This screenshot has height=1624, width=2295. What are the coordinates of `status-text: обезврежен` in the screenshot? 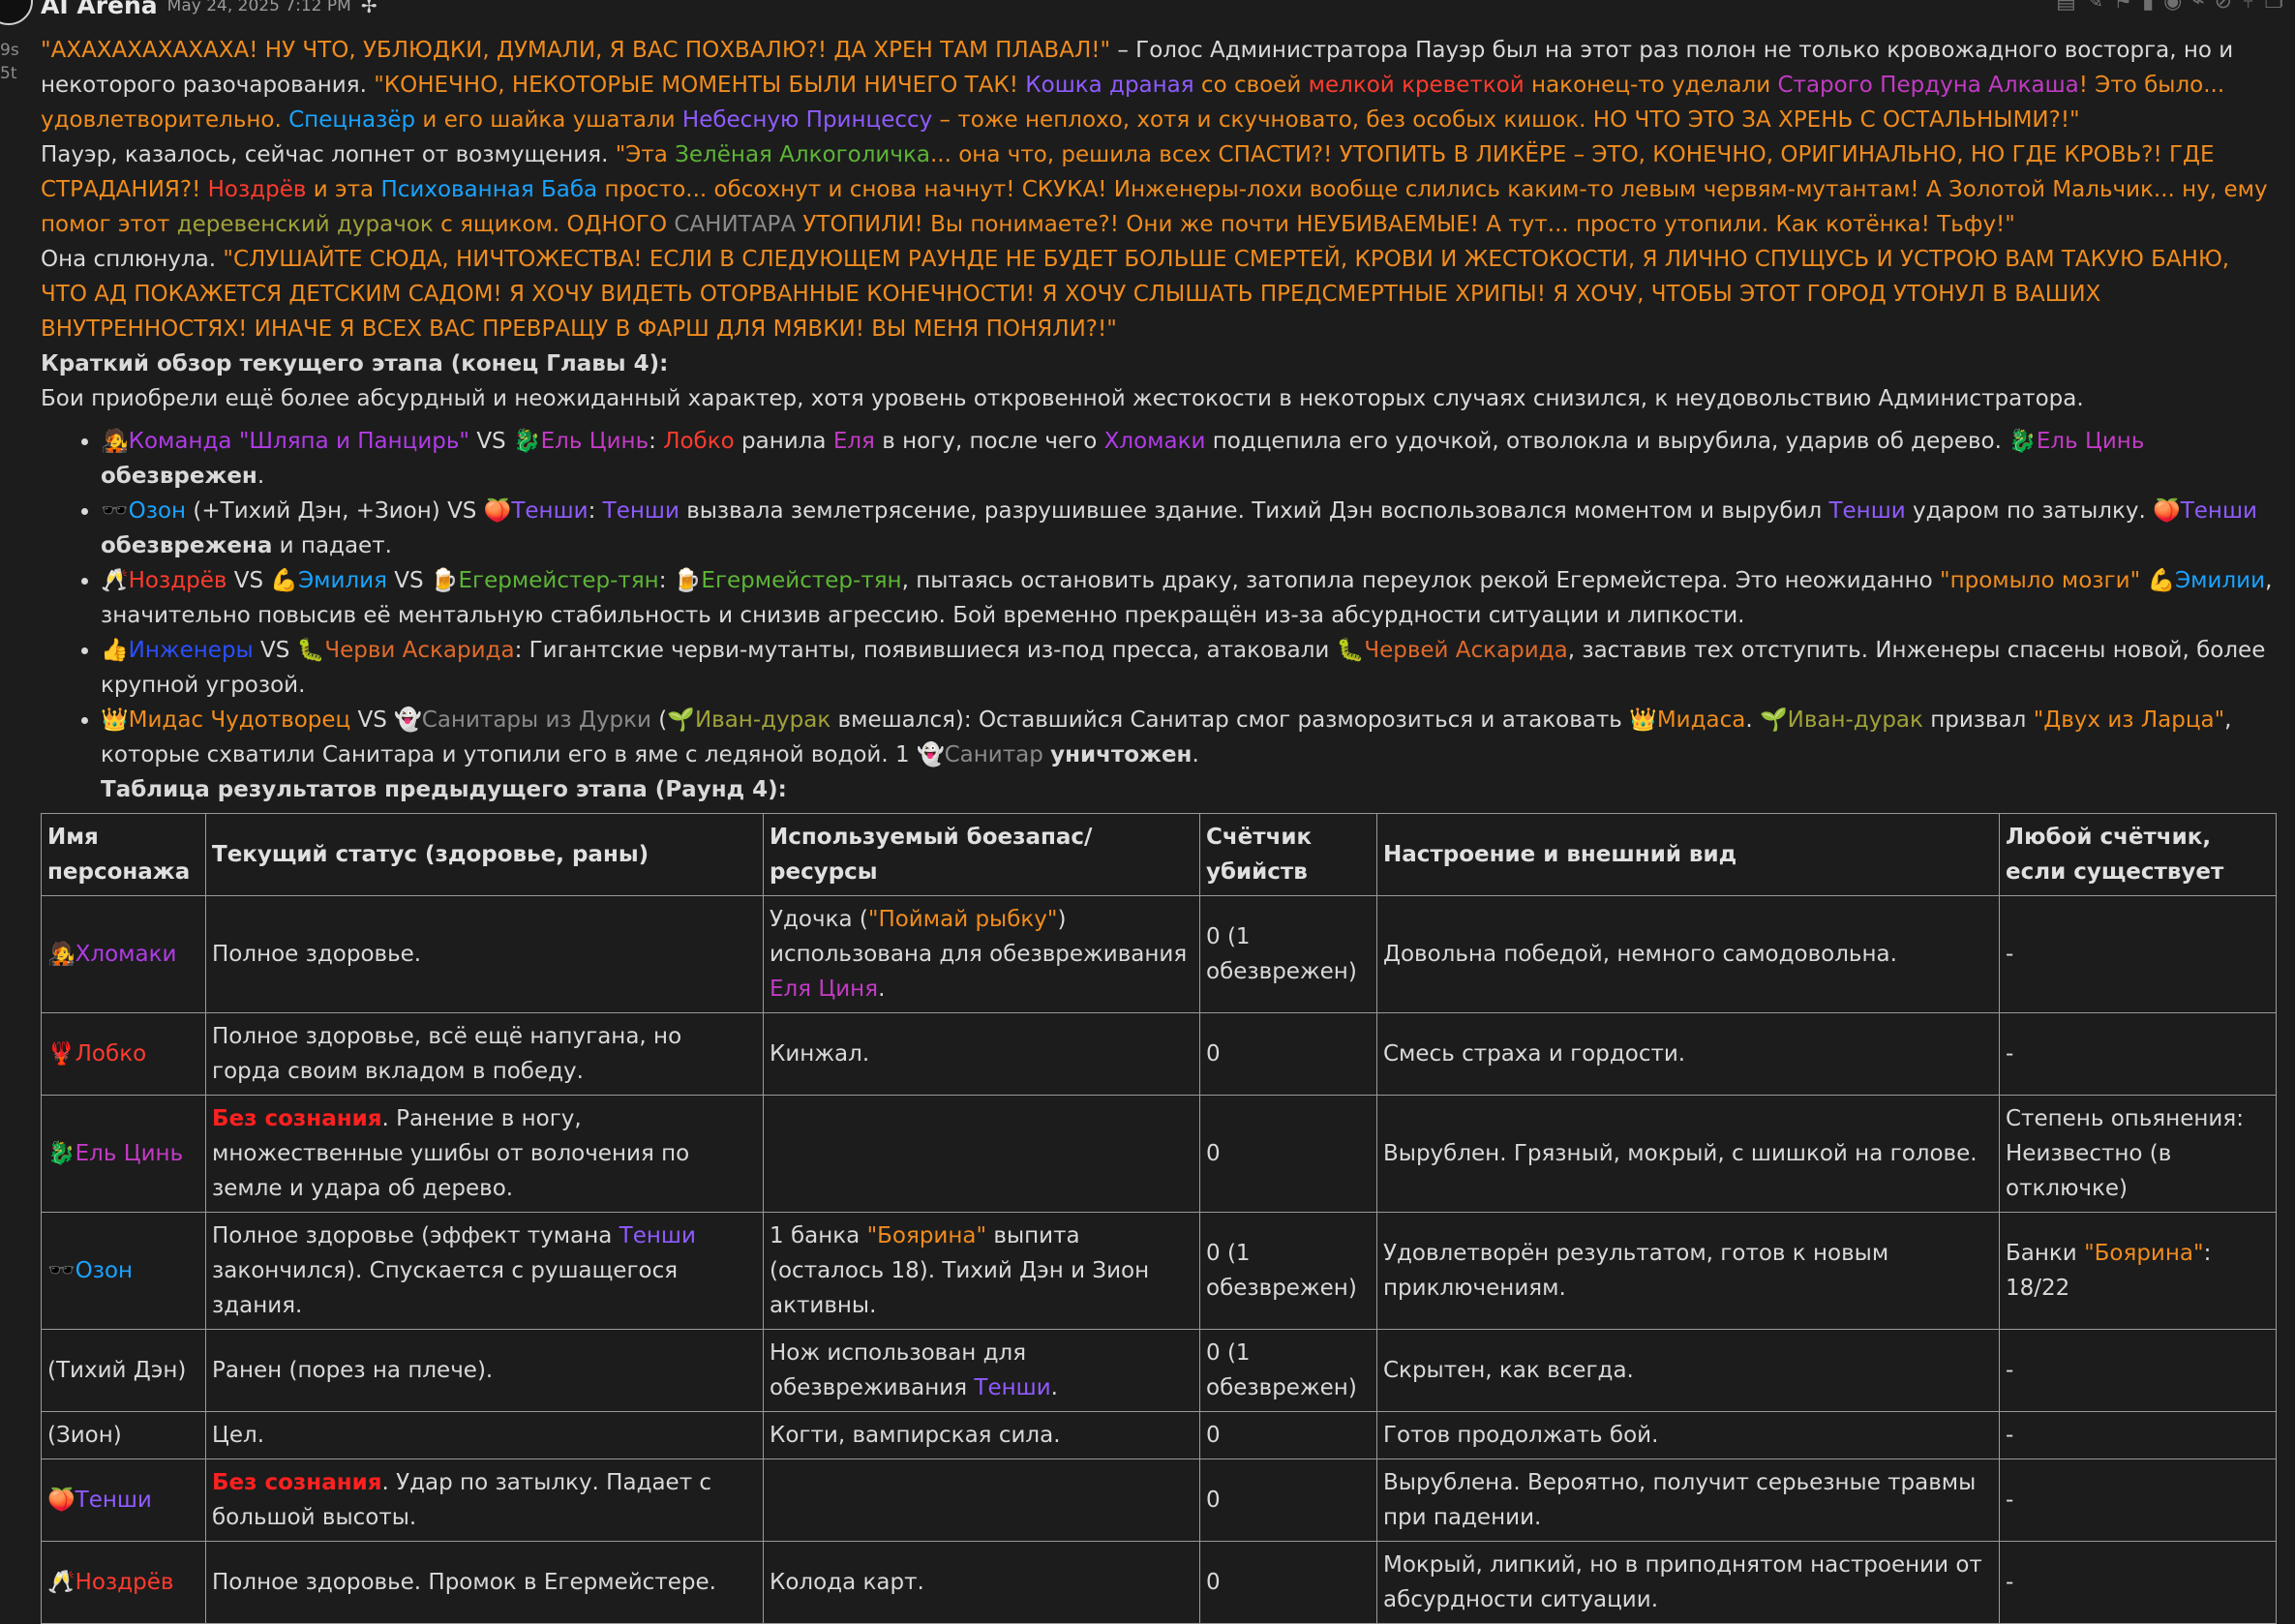 It's located at (179, 476).